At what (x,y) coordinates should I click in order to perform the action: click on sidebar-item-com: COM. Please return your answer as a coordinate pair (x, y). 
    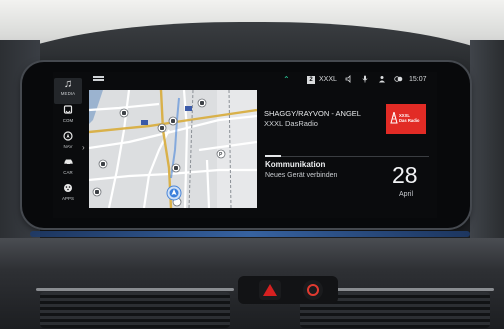
    Looking at the image, I should click on (68, 118).